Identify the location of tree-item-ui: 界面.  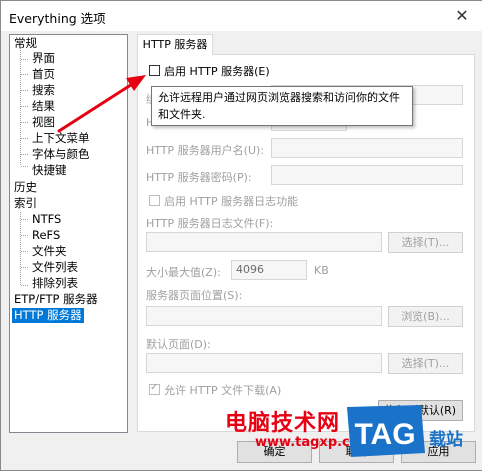
(43, 58).